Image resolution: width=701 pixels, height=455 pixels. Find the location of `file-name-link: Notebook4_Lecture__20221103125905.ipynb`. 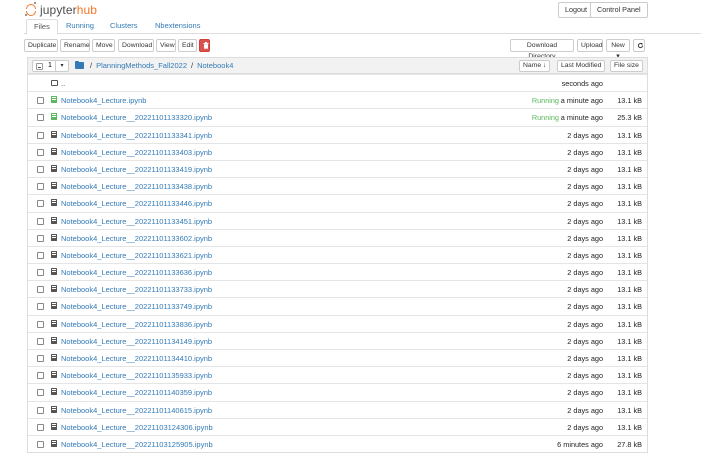

file-name-link: Notebook4_Lecture__20221103125905.ipynb is located at coordinates (137, 444).